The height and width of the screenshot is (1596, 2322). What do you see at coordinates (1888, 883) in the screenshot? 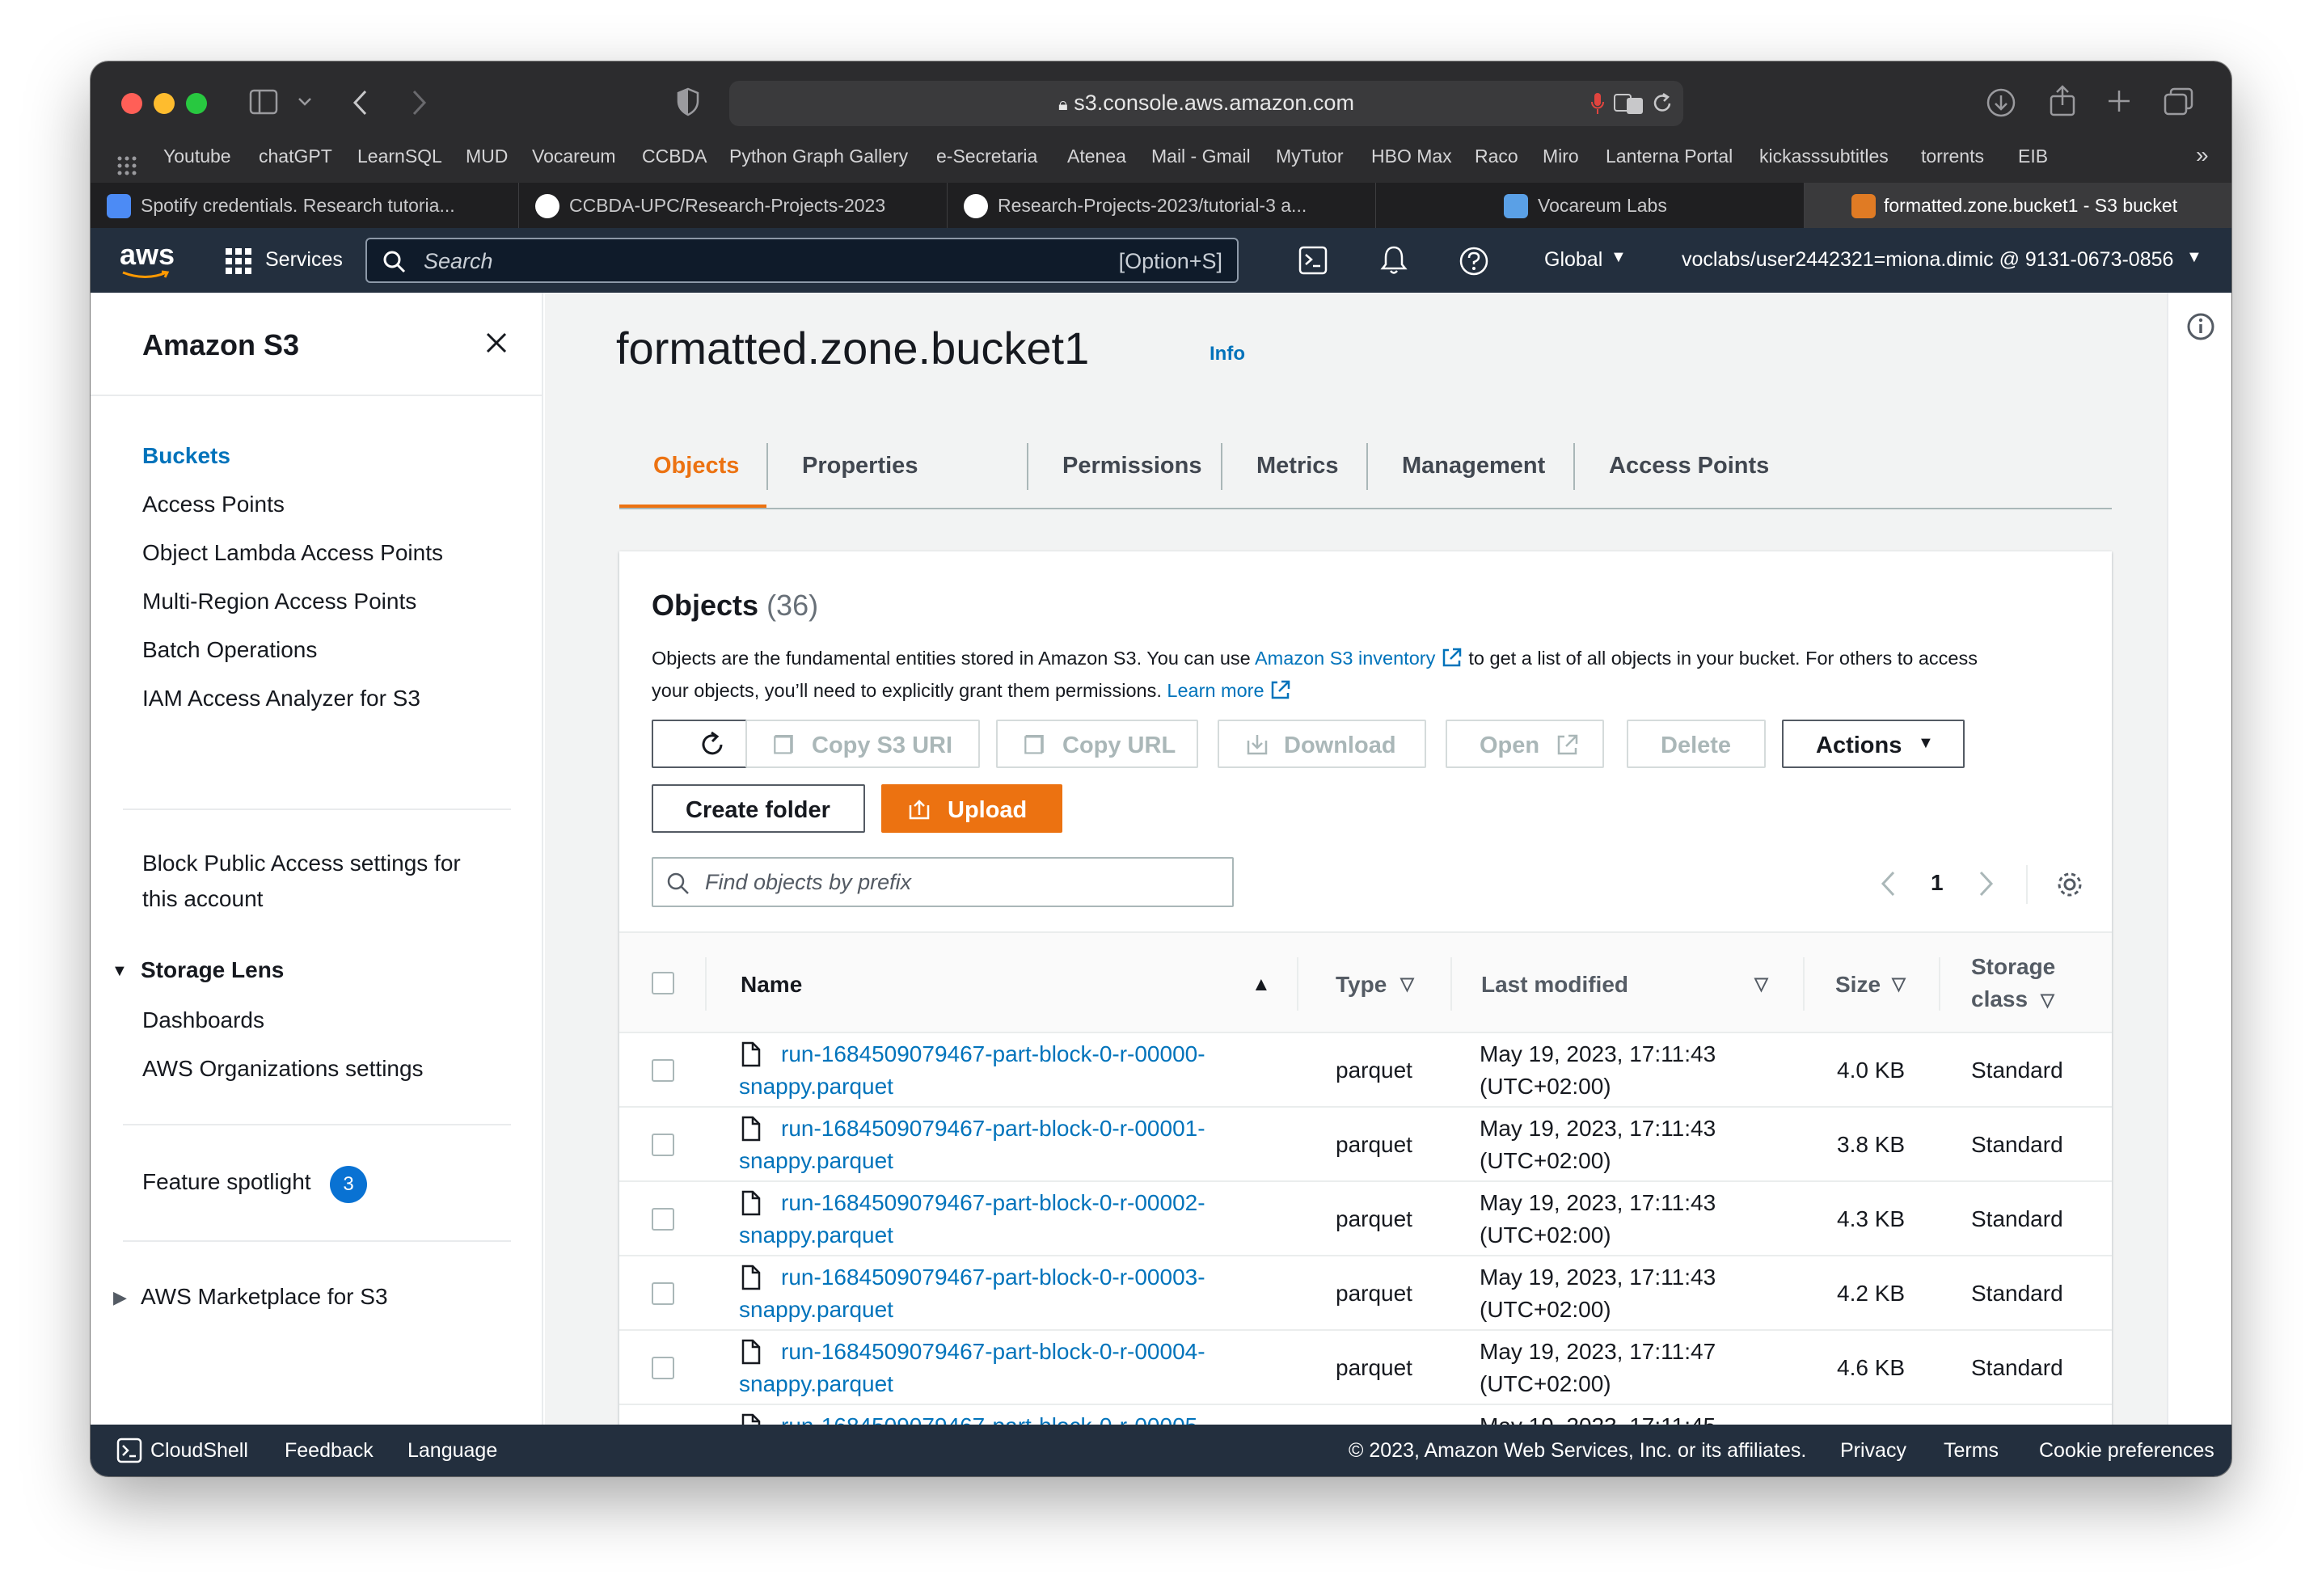
I see `previous-page-icon` at bounding box center [1888, 883].